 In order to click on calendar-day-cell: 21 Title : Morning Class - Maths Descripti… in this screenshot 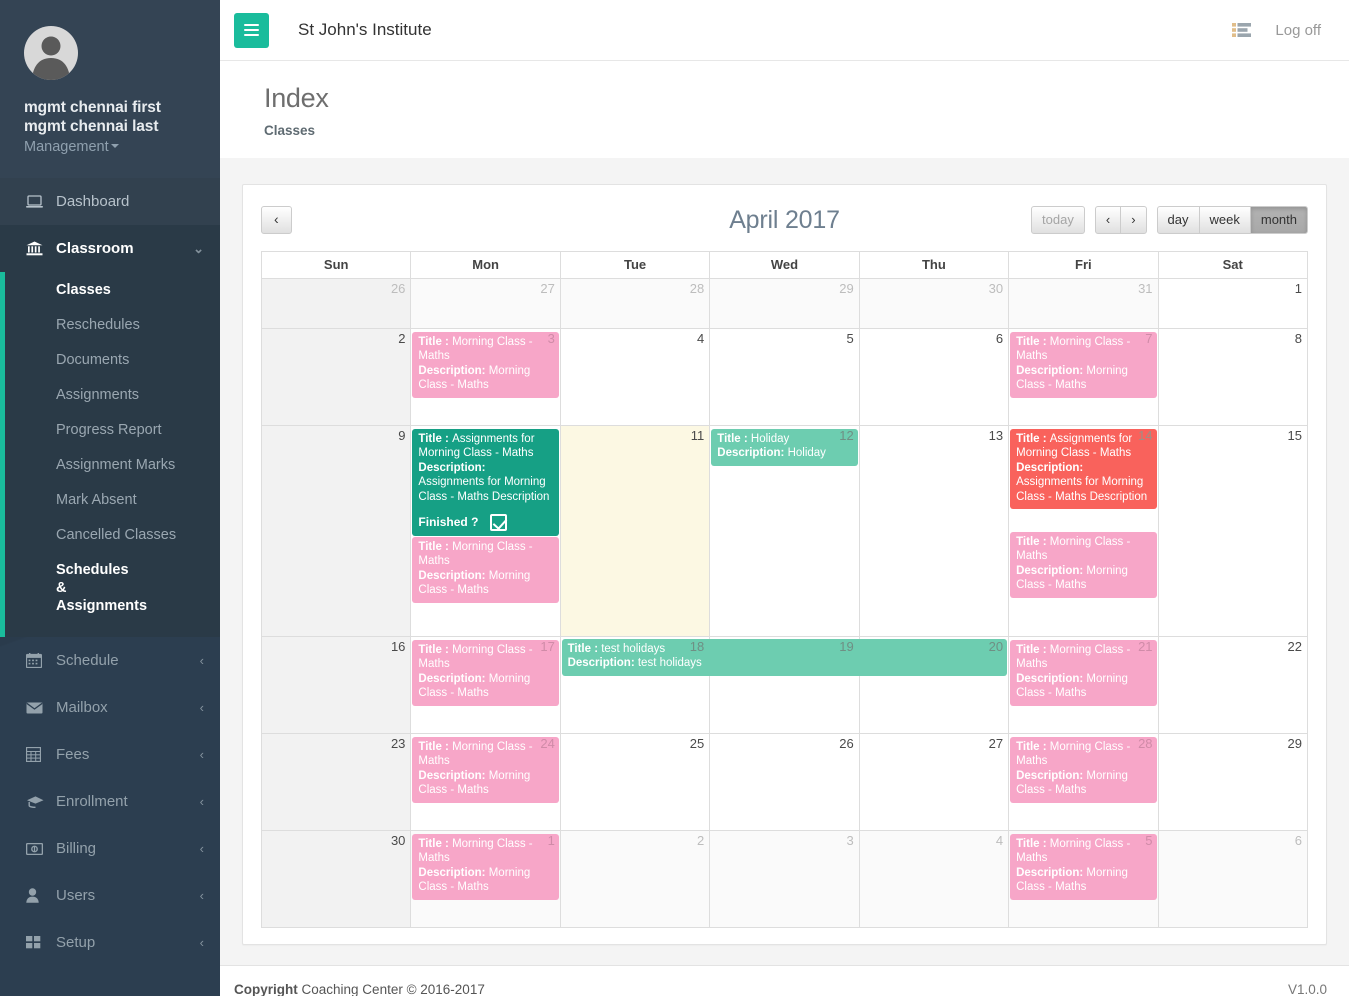, I will do `click(1082, 685)`.